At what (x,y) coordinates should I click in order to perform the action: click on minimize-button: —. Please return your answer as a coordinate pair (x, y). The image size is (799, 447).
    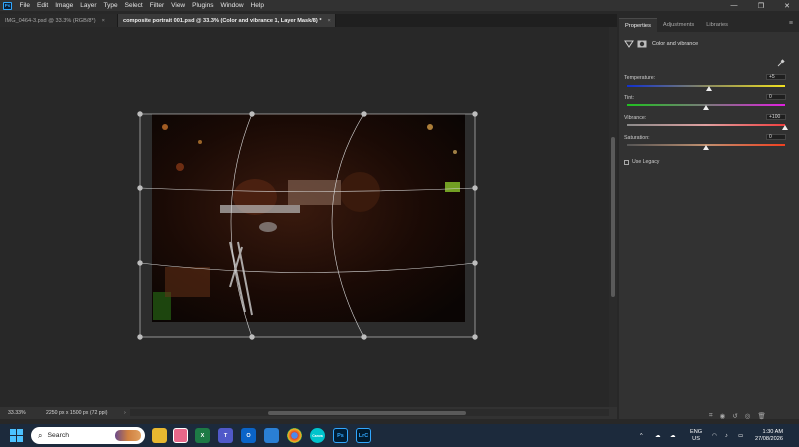
    Looking at the image, I should click on (734, 5).